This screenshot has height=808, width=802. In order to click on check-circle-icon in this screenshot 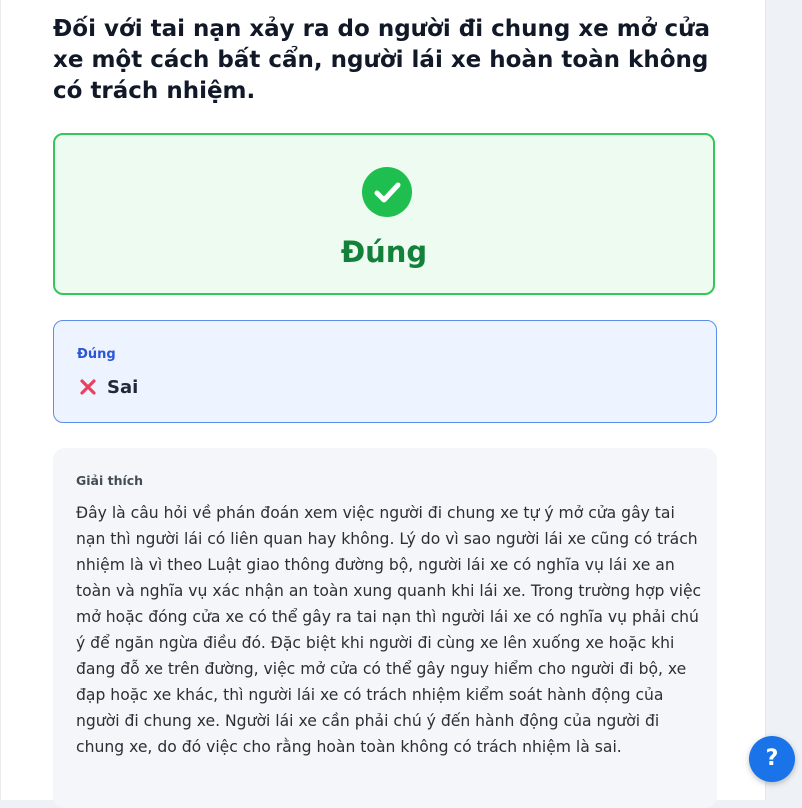, I will do `click(387, 192)`.